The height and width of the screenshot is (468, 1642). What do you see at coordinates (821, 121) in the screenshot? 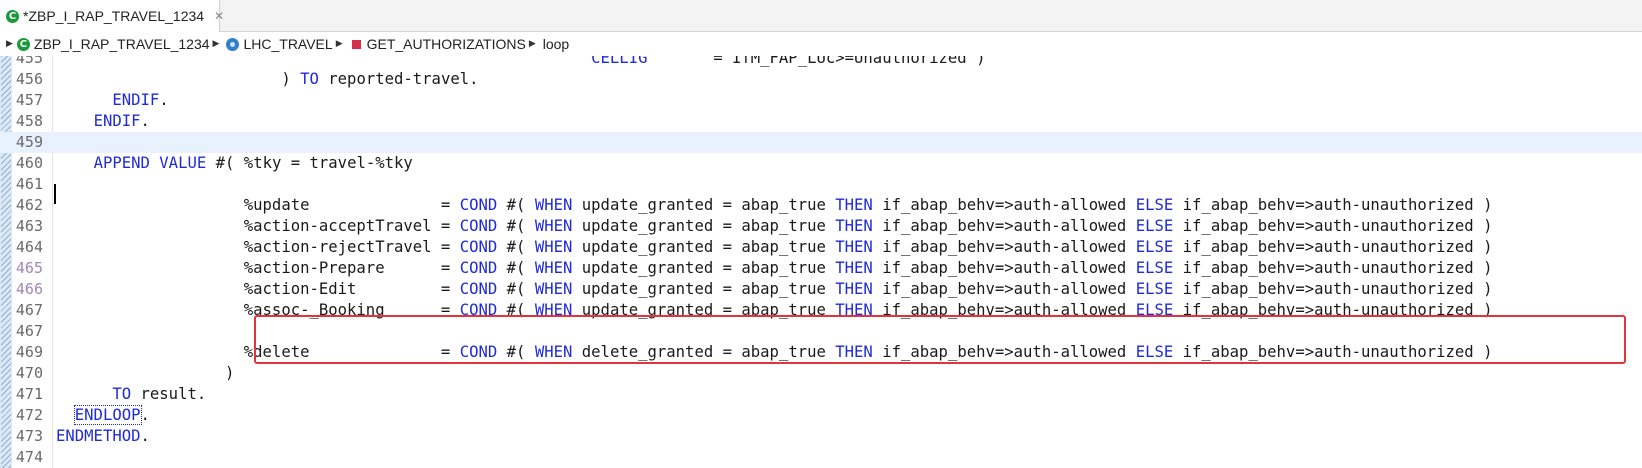
I see `code-line: 458 ENDIF.` at bounding box center [821, 121].